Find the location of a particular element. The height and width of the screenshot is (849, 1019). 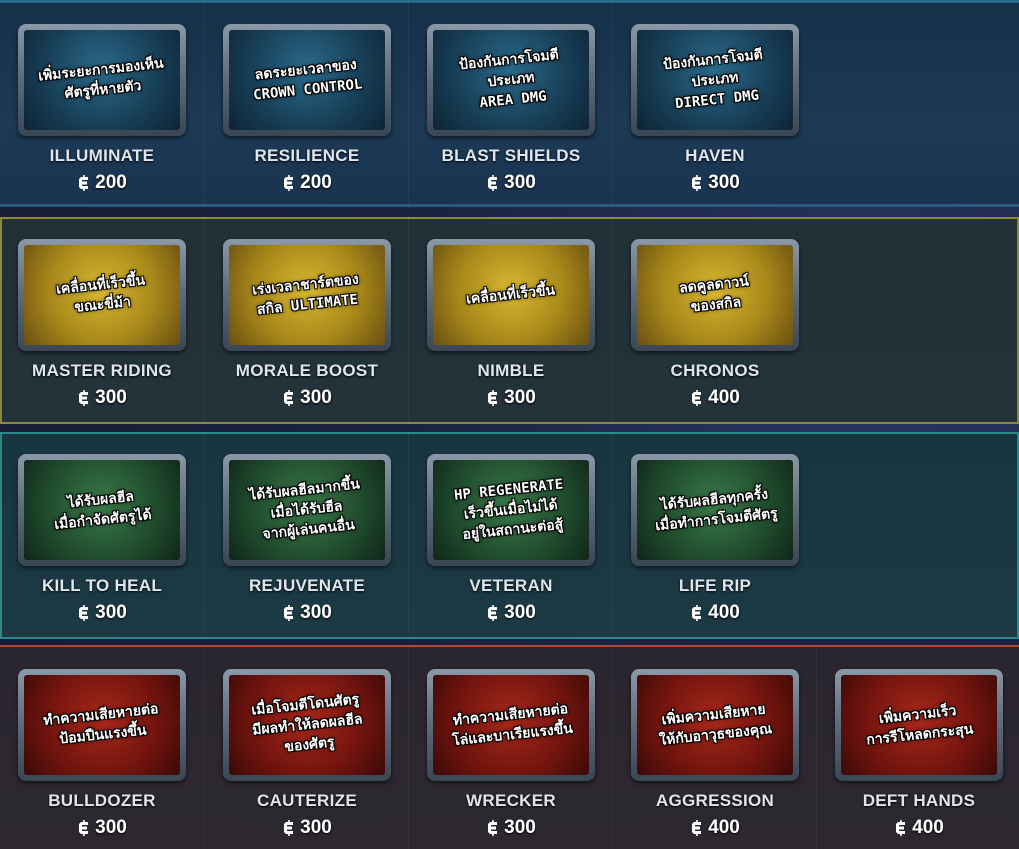

card-description: ทำความเสียหายต่อ โล่และบาเรียแรงขึ้น is located at coordinates (512, 725).